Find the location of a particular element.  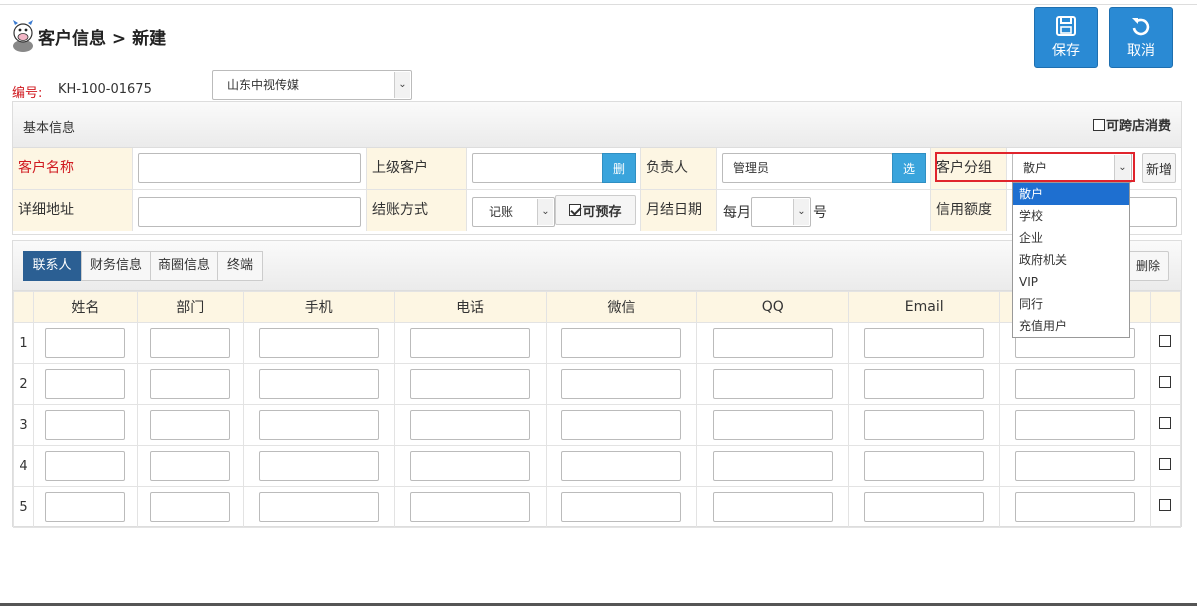

table-header-row: 姓名 部门 手机 电话 微信 QQ Email is located at coordinates (597, 307).